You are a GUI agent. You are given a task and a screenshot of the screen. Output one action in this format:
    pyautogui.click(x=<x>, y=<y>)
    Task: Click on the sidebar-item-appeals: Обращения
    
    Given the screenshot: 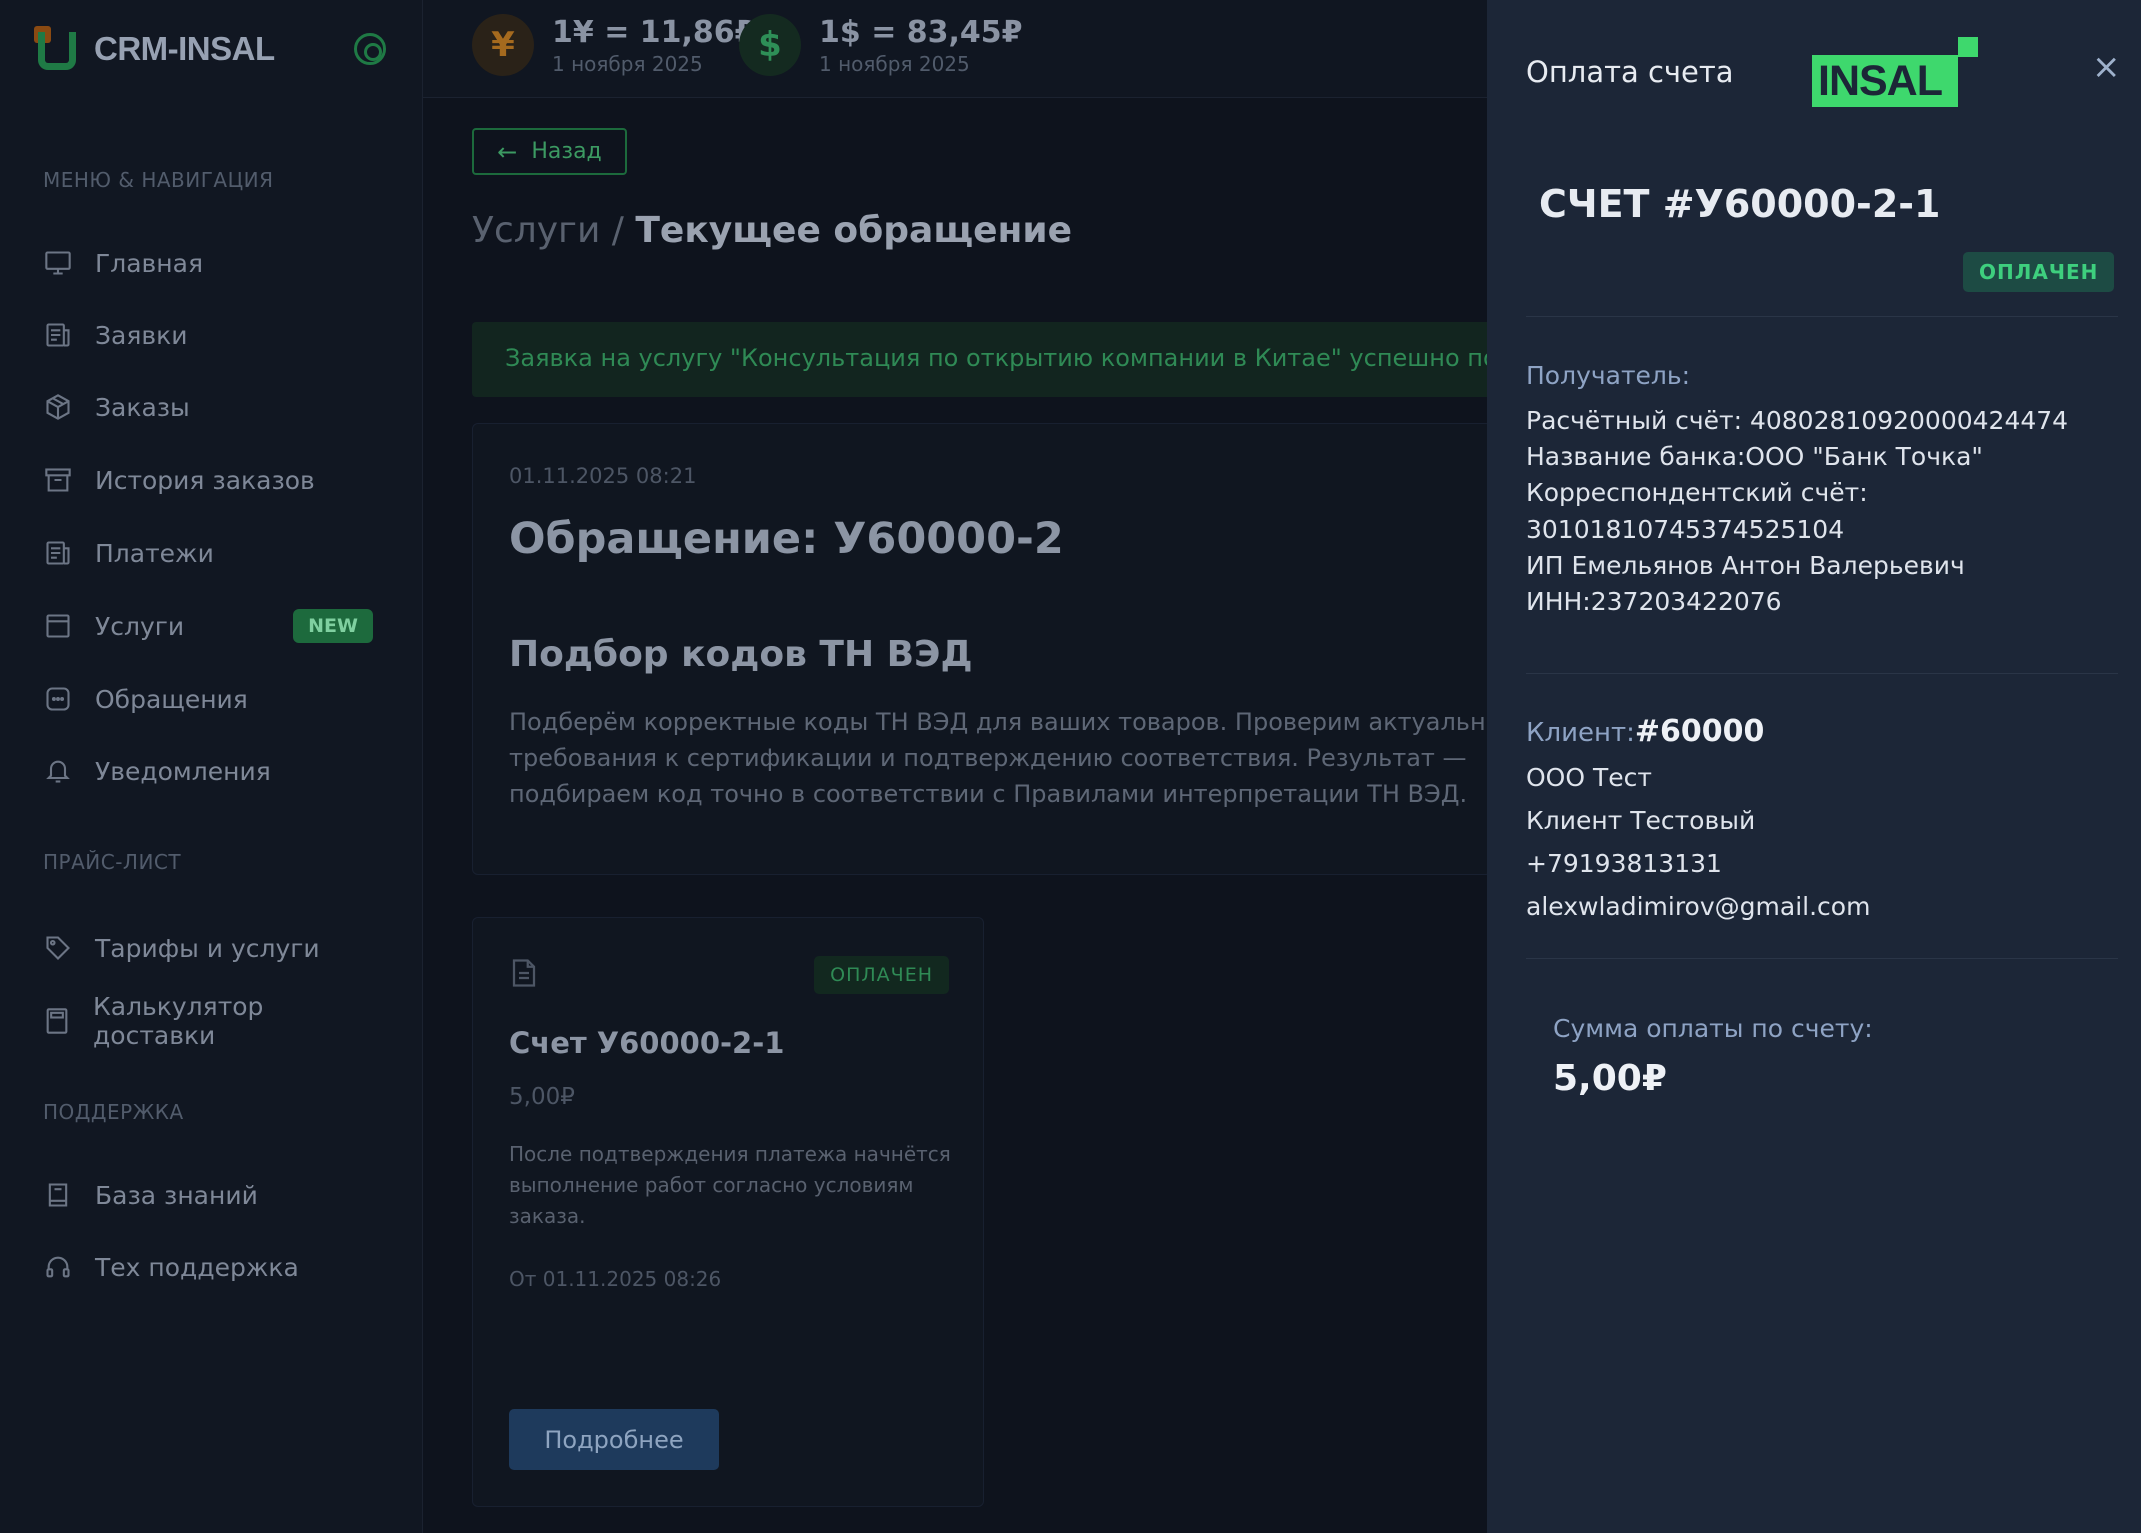 What is the action you would take?
    pyautogui.click(x=208, y=699)
    